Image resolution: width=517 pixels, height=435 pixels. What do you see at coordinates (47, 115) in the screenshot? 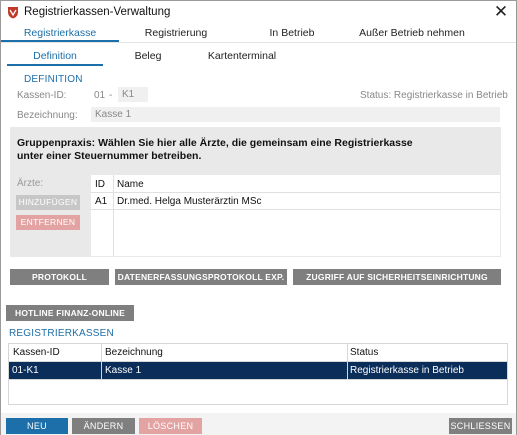
I see `bezeichnung-label: Bezeichnung:` at bounding box center [47, 115].